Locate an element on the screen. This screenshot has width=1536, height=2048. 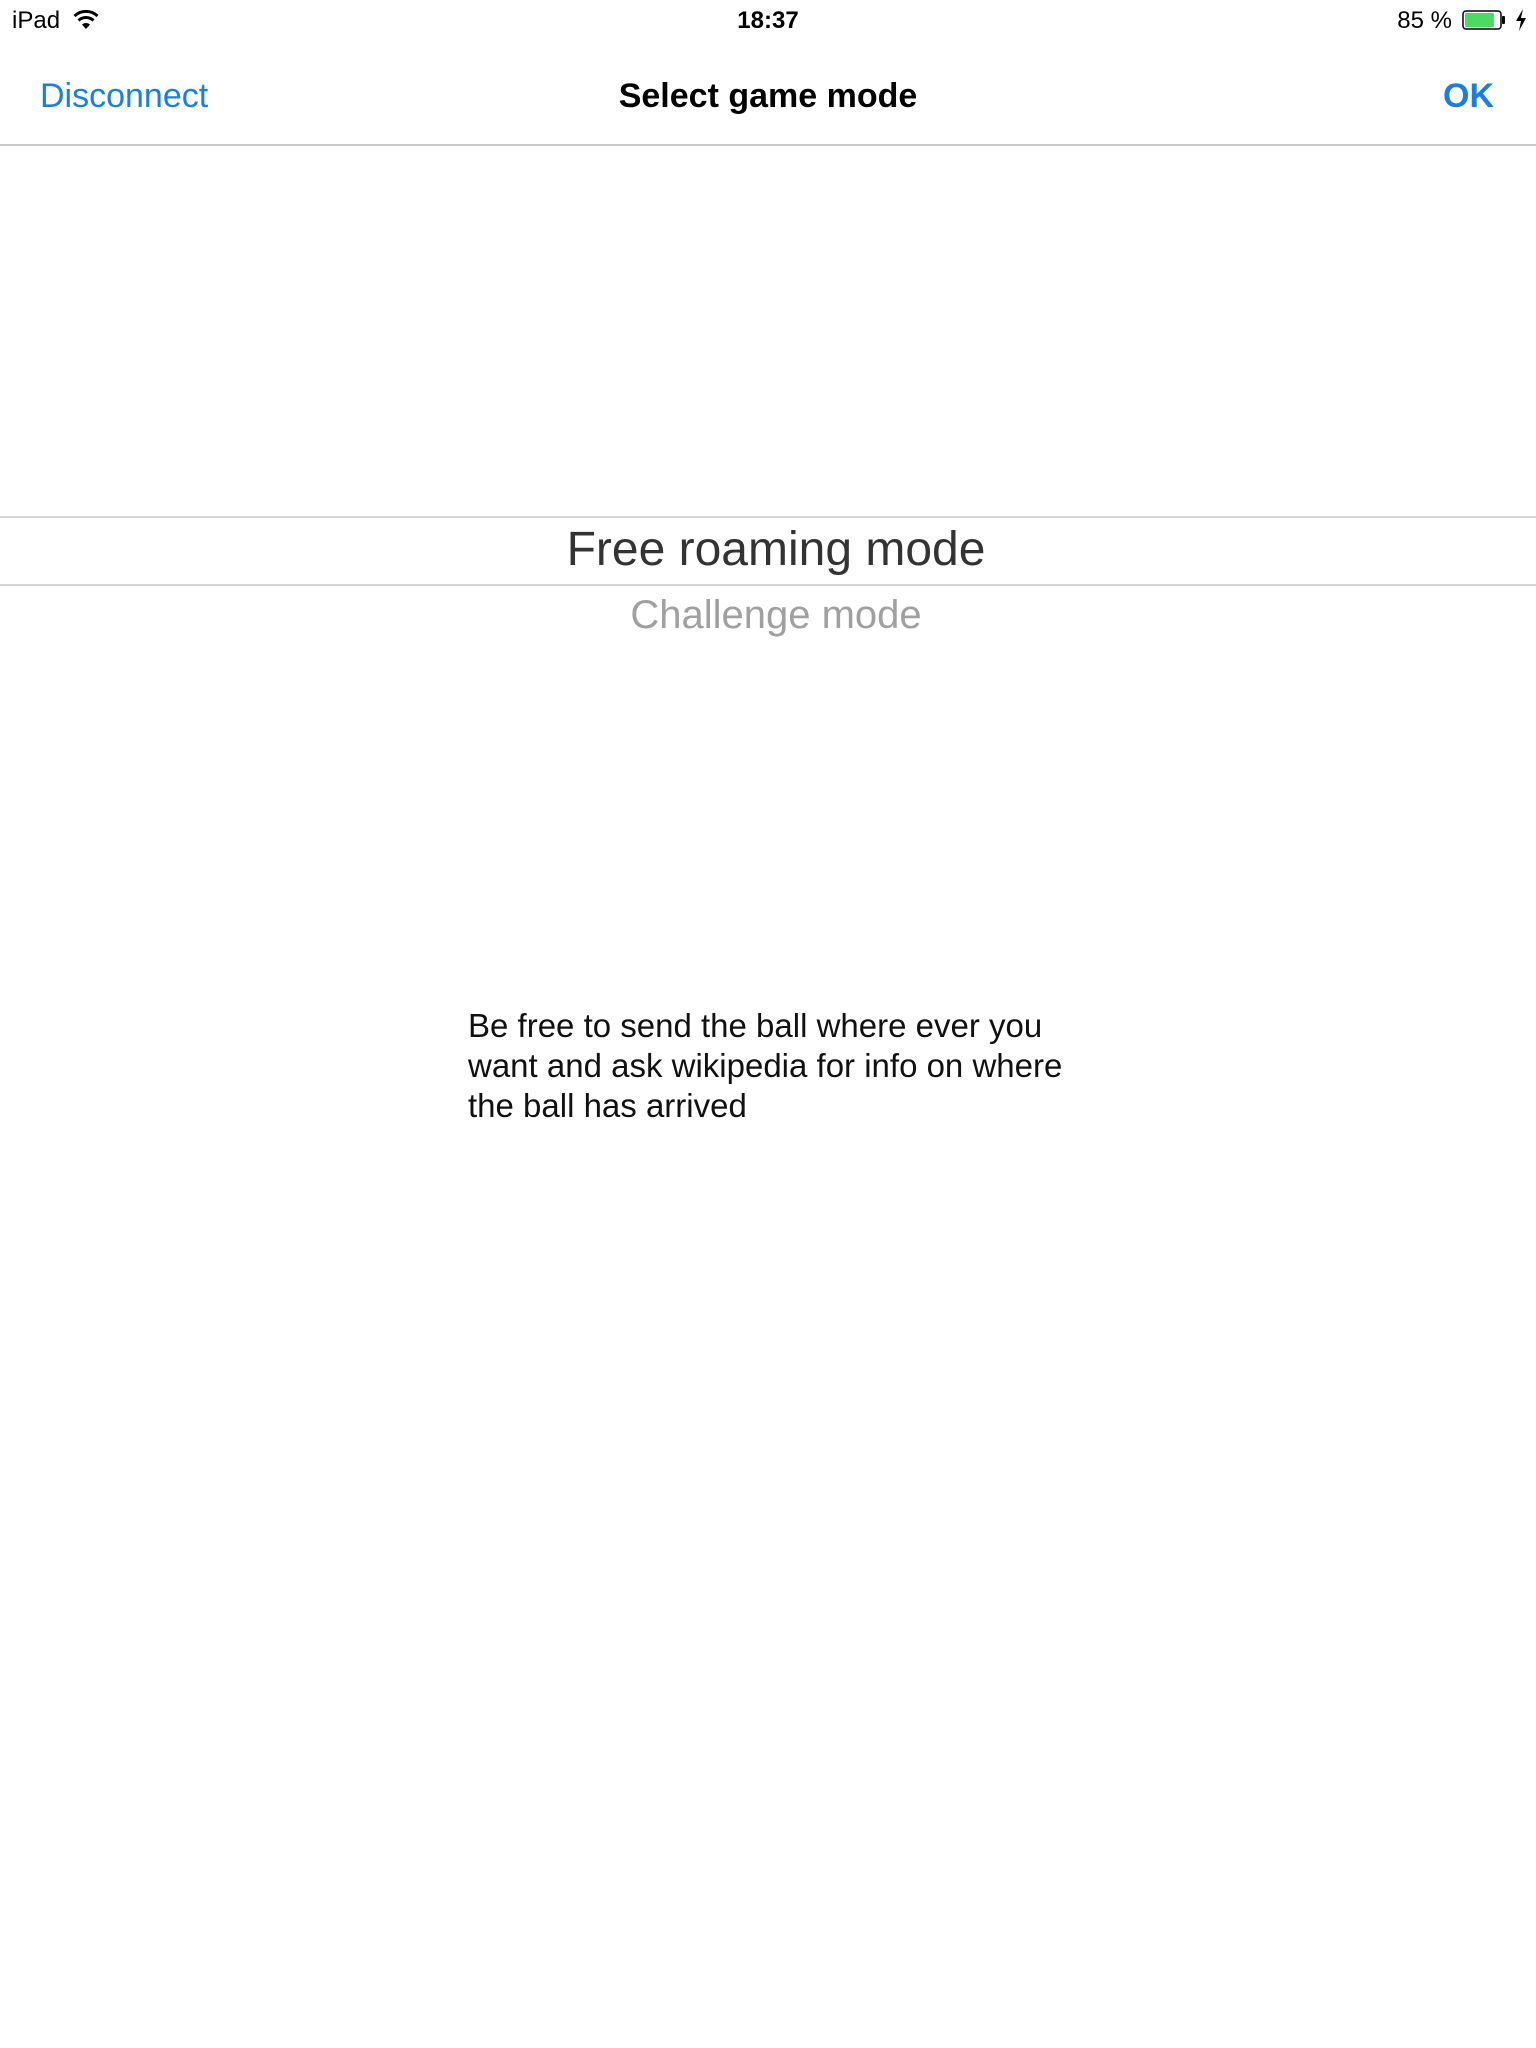
page-title: Select game mode is located at coordinates (768, 96).